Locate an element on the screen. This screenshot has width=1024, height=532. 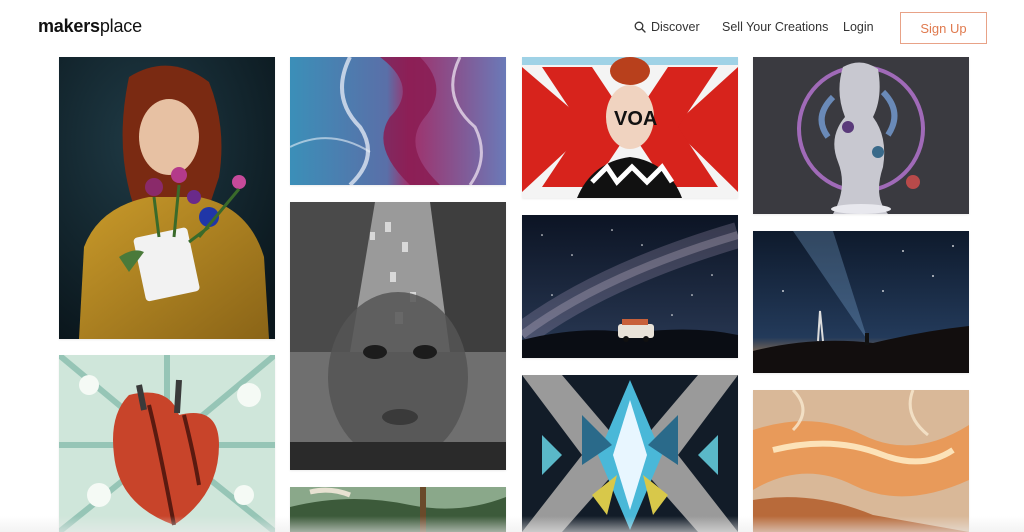
artwork-image-flowing-bronze is located at coordinates (861, 461).